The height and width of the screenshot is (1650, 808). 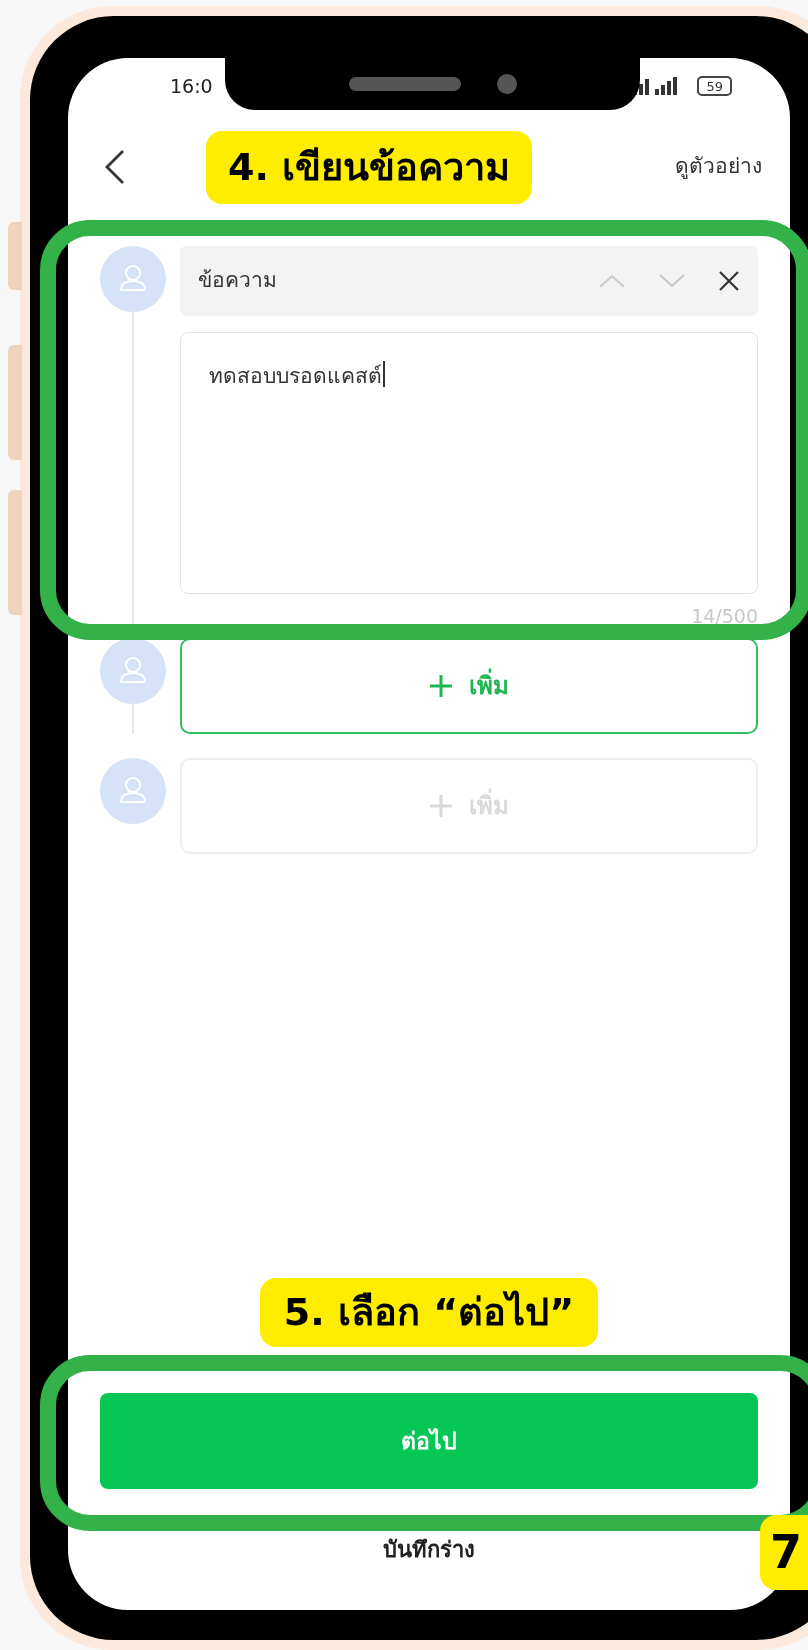 What do you see at coordinates (384, 374) in the screenshot?
I see `text-cursor` at bounding box center [384, 374].